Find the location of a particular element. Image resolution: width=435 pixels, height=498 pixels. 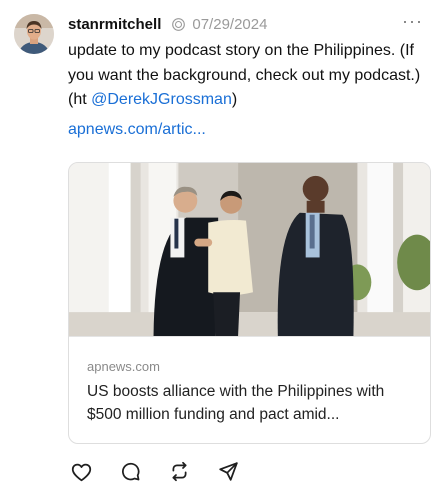

username: stanrmitchell is located at coordinates (114, 24).